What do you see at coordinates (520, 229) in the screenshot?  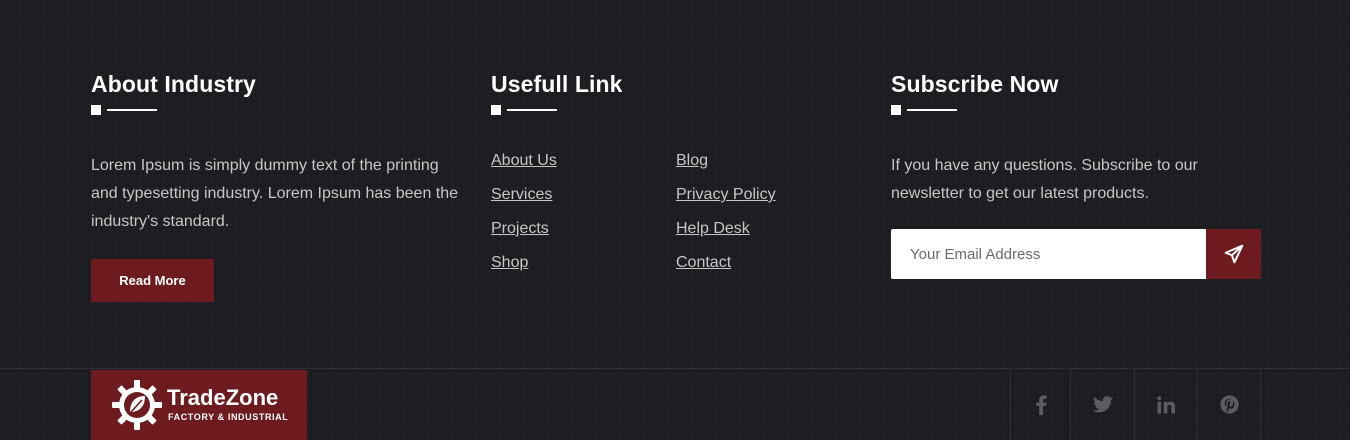 I see `link-projects: Projects` at bounding box center [520, 229].